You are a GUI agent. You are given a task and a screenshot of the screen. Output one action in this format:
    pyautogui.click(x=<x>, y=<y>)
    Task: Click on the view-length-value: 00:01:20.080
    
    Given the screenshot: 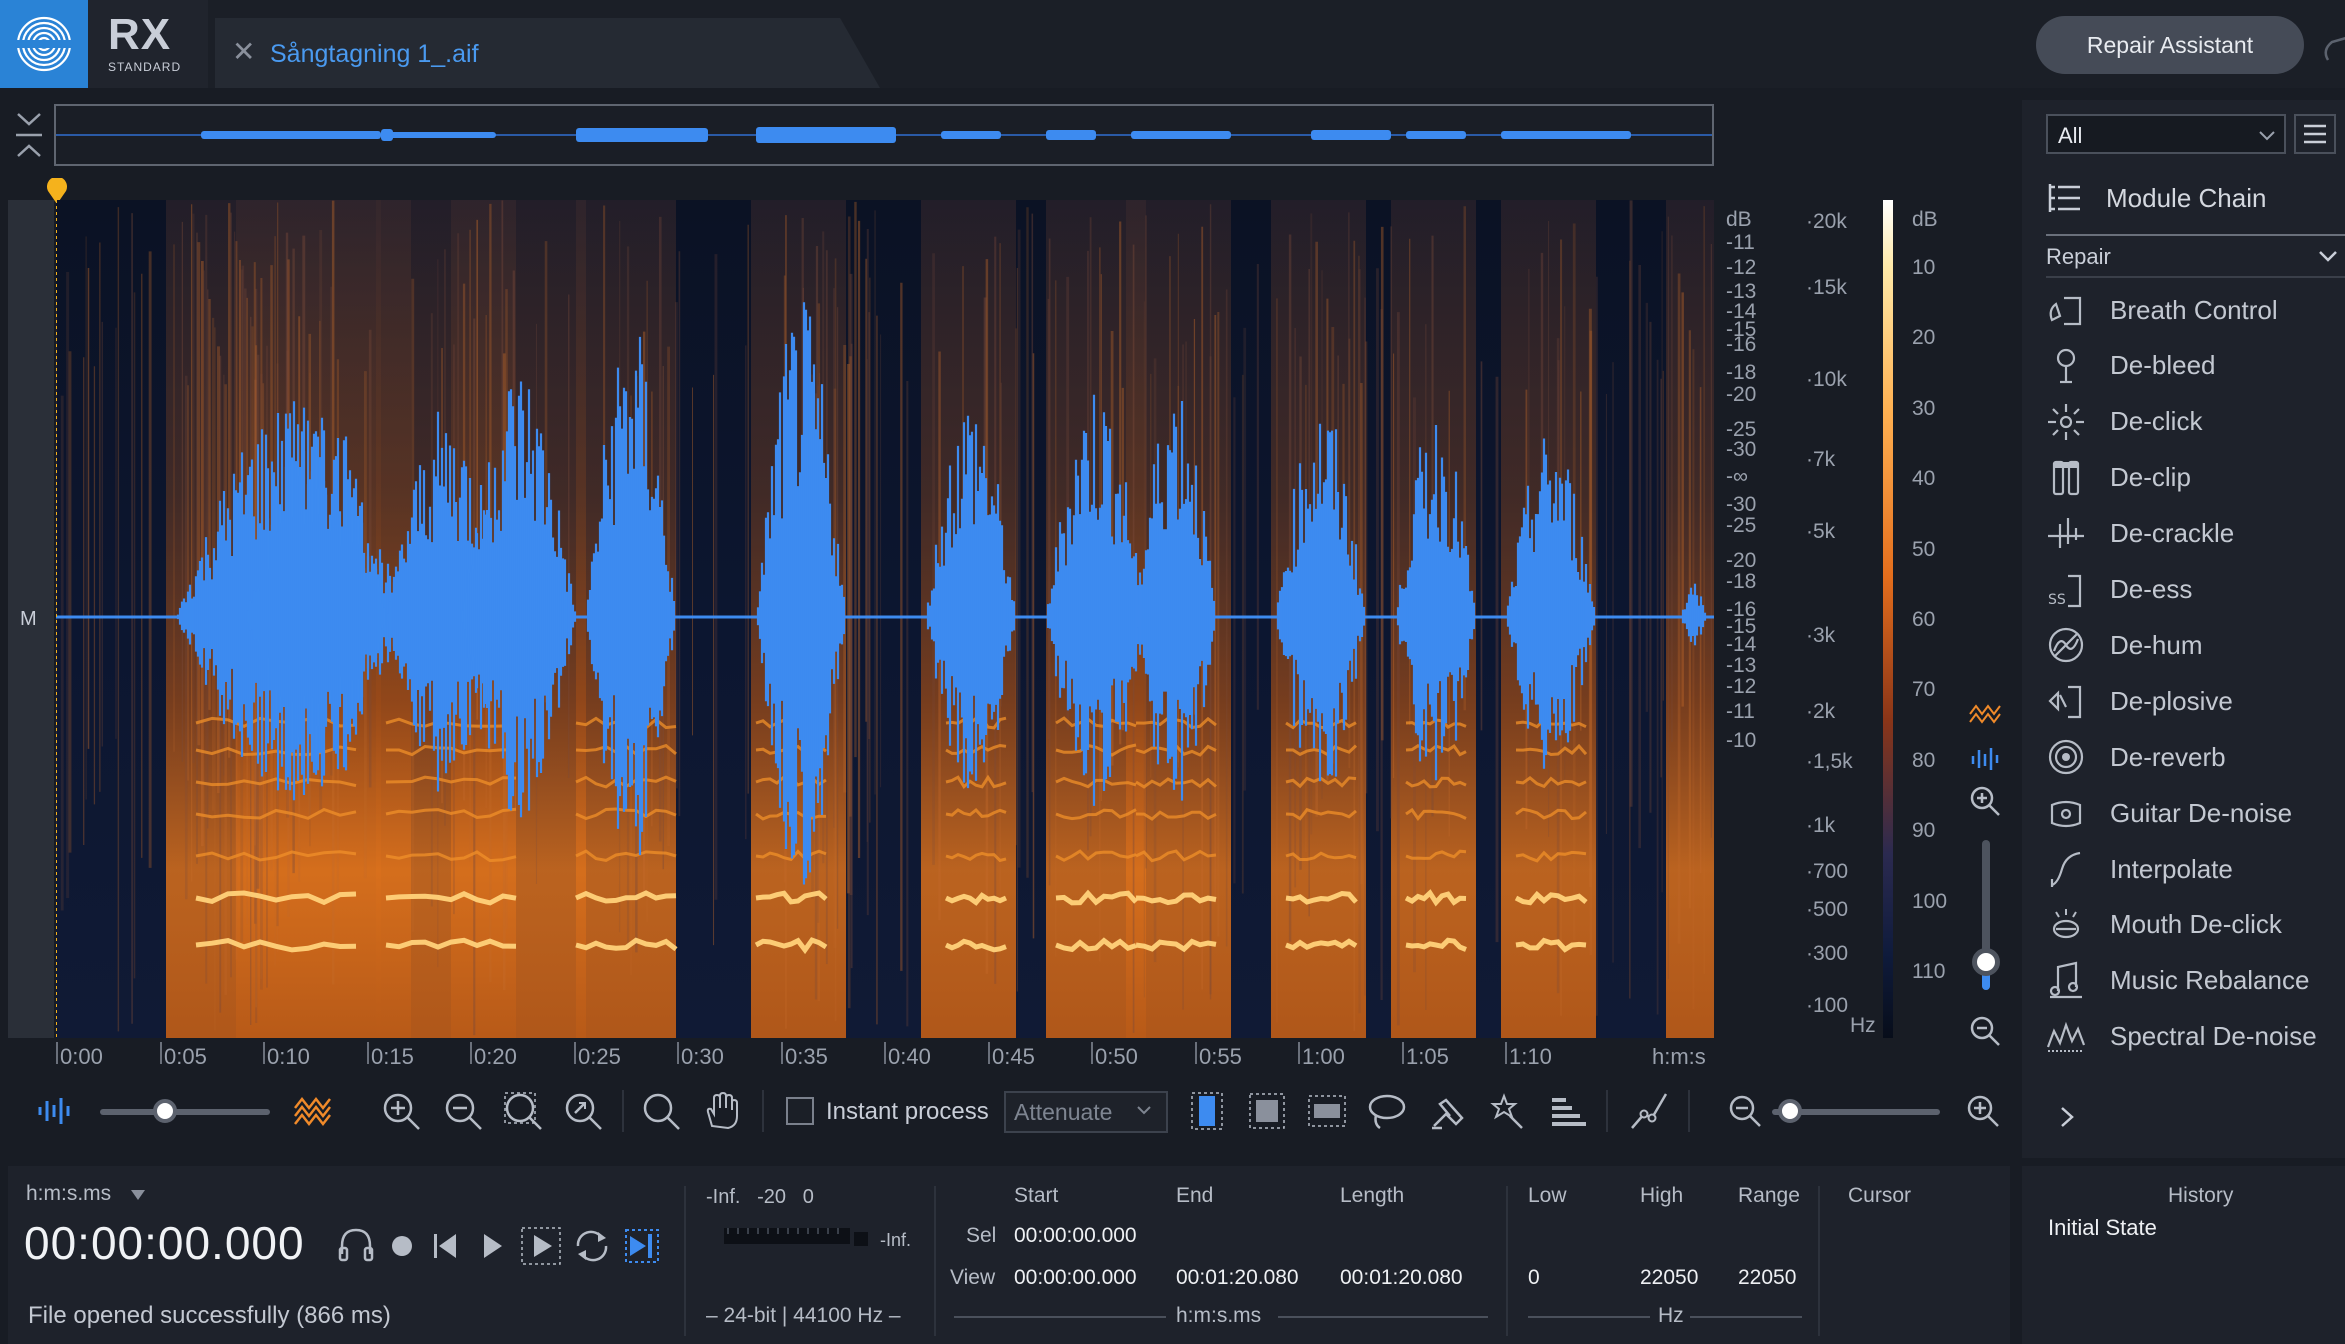 What is the action you would take?
    pyautogui.click(x=1401, y=1278)
    